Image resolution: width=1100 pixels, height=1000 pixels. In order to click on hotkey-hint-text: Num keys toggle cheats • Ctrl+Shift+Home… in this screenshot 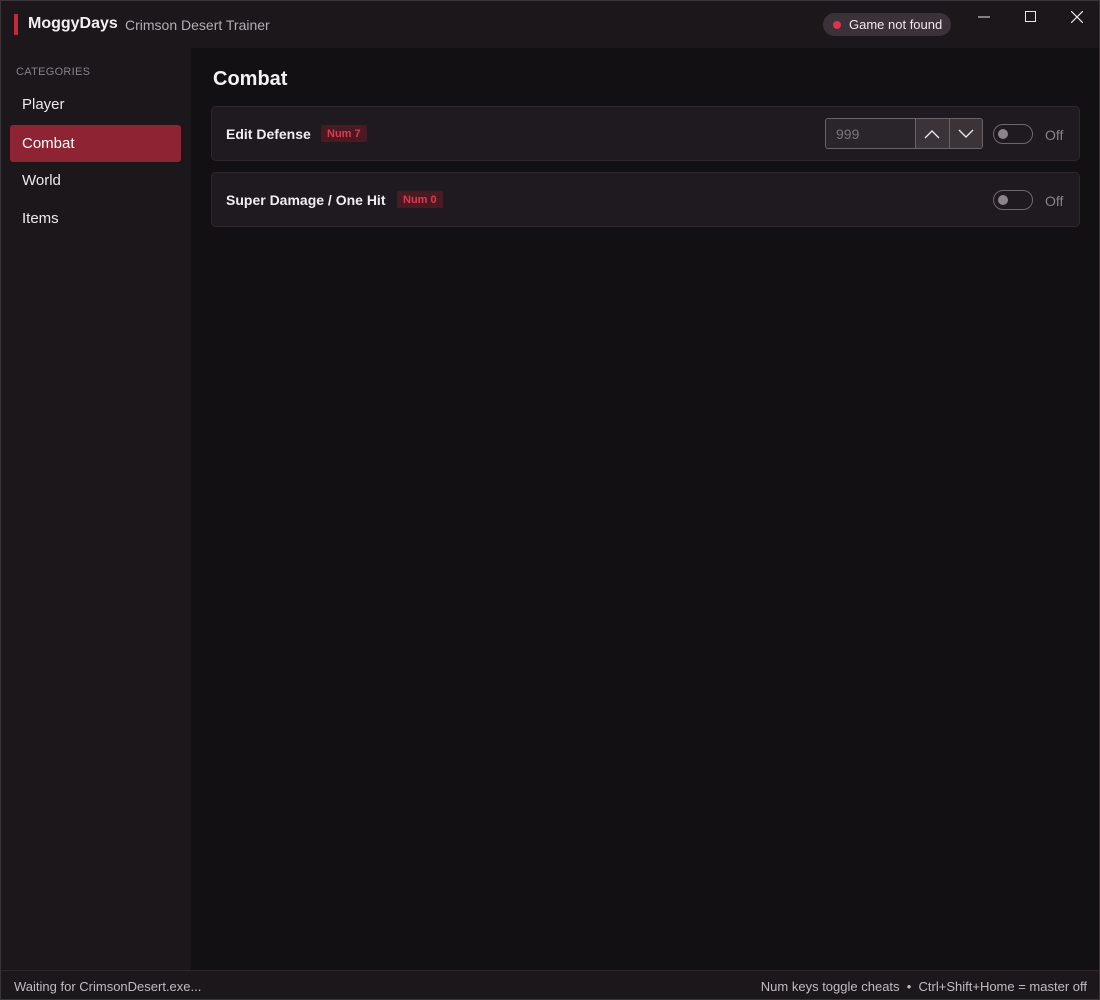, I will do `click(923, 986)`.